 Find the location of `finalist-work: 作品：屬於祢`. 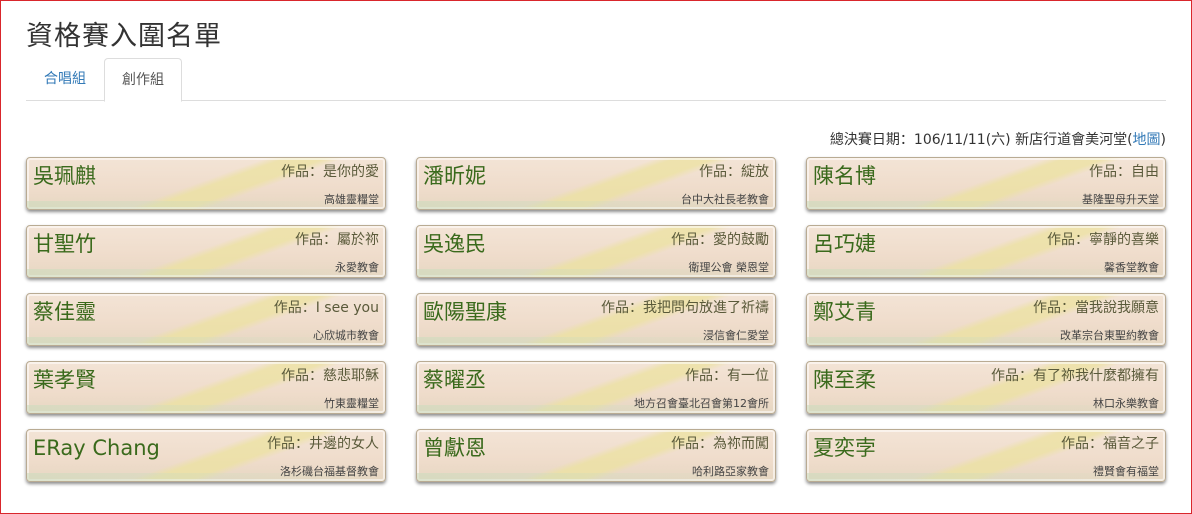

finalist-work: 作品：屬於祢 is located at coordinates (337, 239).